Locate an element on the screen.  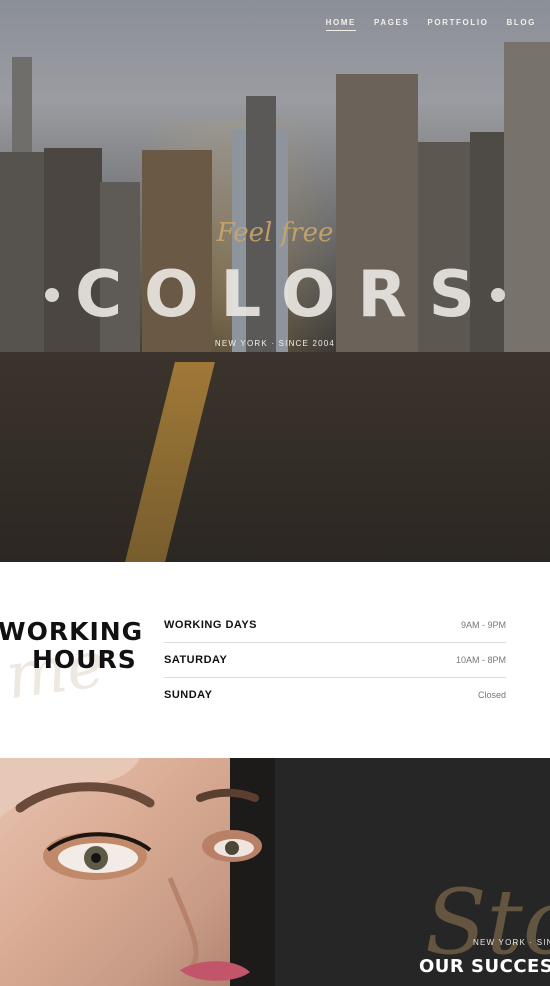
main-nav: HOME PAGES PORTFOLIO BLOG is located at coordinates (430, 24).